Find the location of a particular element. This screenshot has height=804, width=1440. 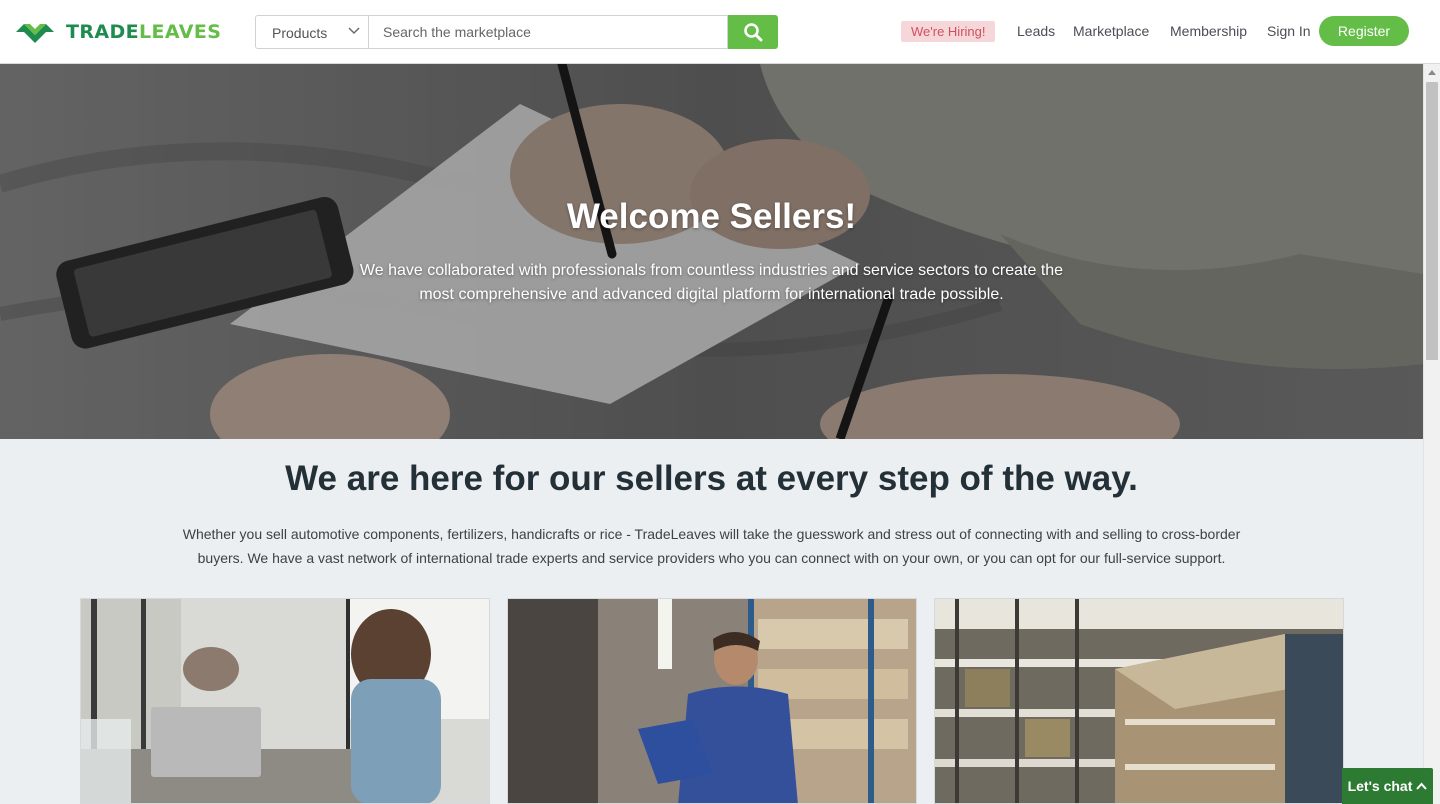

marketplace-search: Products is located at coordinates (516, 32).